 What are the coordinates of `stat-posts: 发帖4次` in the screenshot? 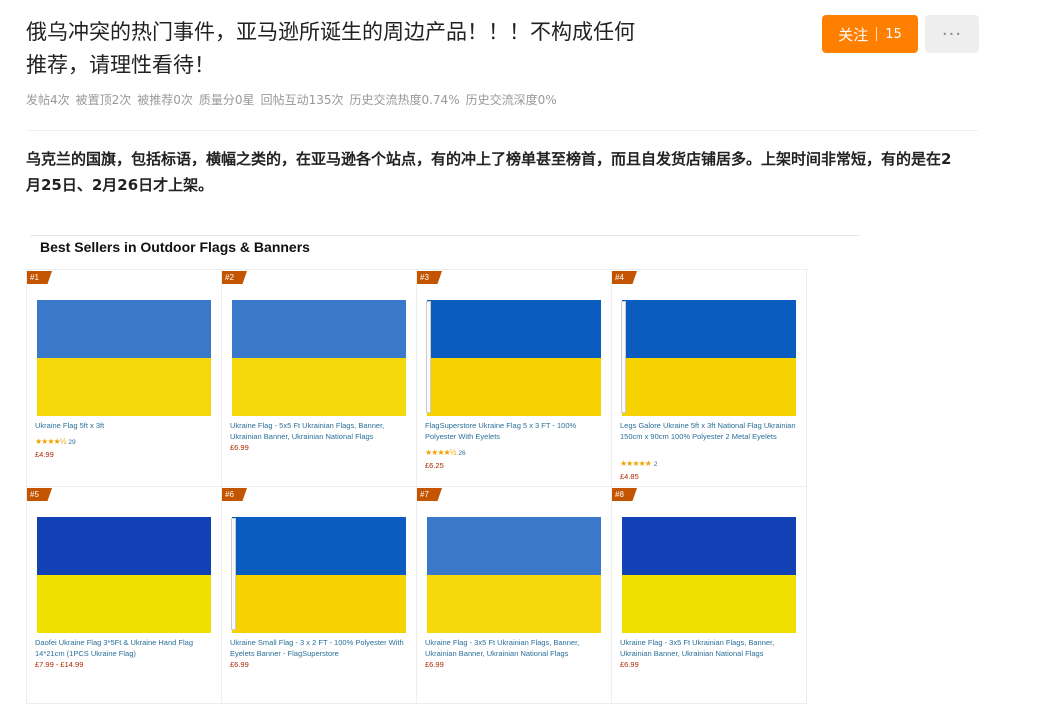 It's located at (48, 100).